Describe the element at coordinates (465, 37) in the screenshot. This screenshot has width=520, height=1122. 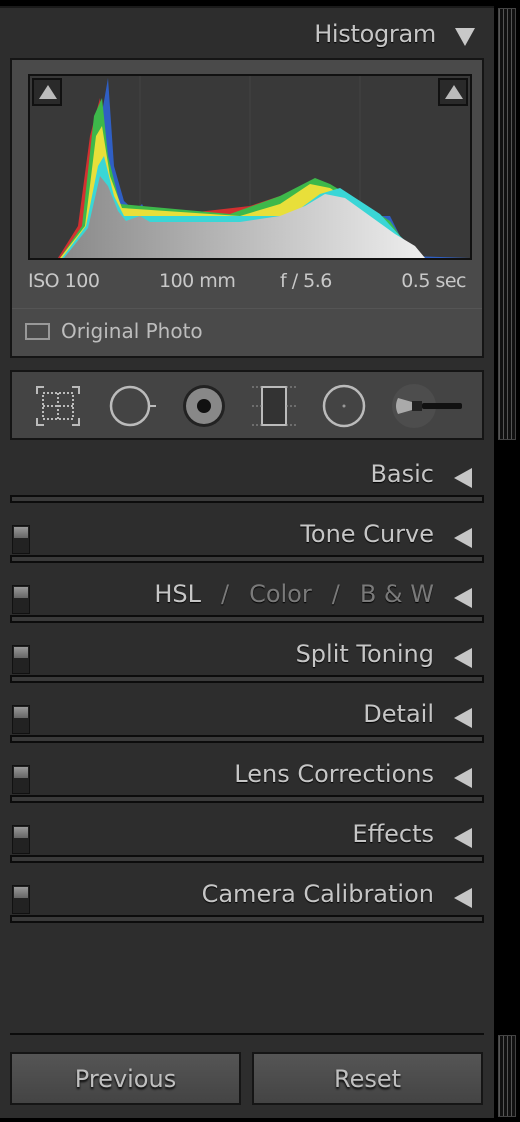
I see `collapse-triangle-icon` at that location.